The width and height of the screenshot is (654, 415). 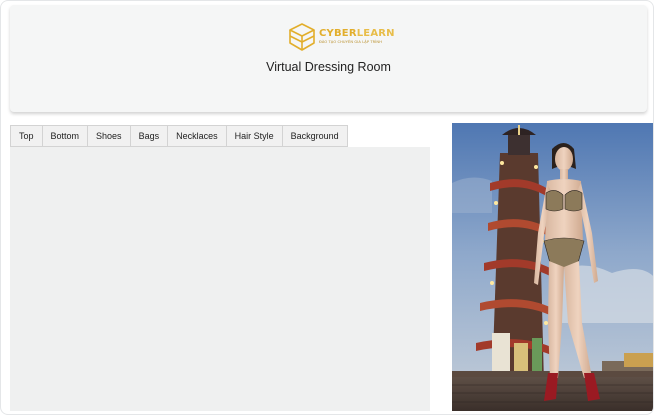 What do you see at coordinates (338, 34) in the screenshot?
I see `logo-name-part1: CYBER` at bounding box center [338, 34].